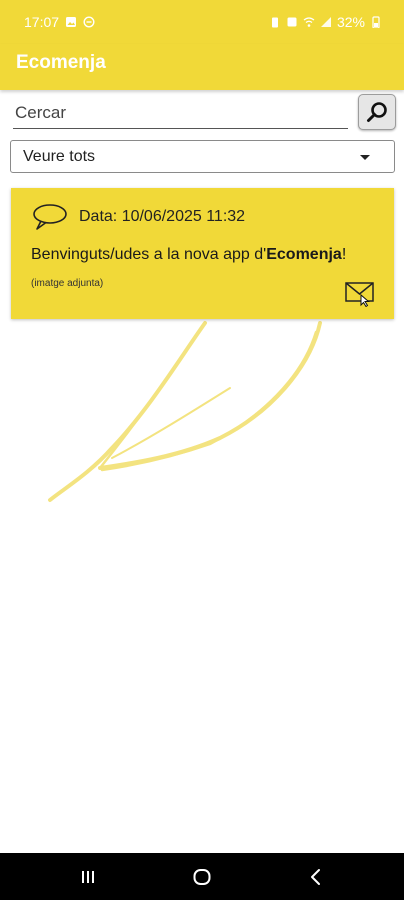 The width and height of the screenshot is (404, 900). What do you see at coordinates (365, 157) in the screenshot?
I see `chevron-down-icon` at bounding box center [365, 157].